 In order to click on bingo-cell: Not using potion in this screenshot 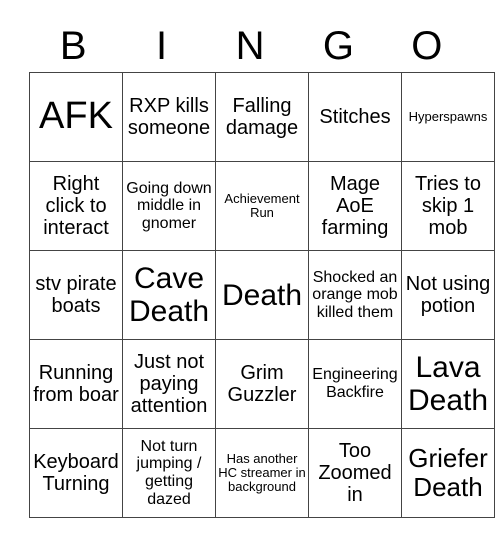, I will do `click(448, 295)`.